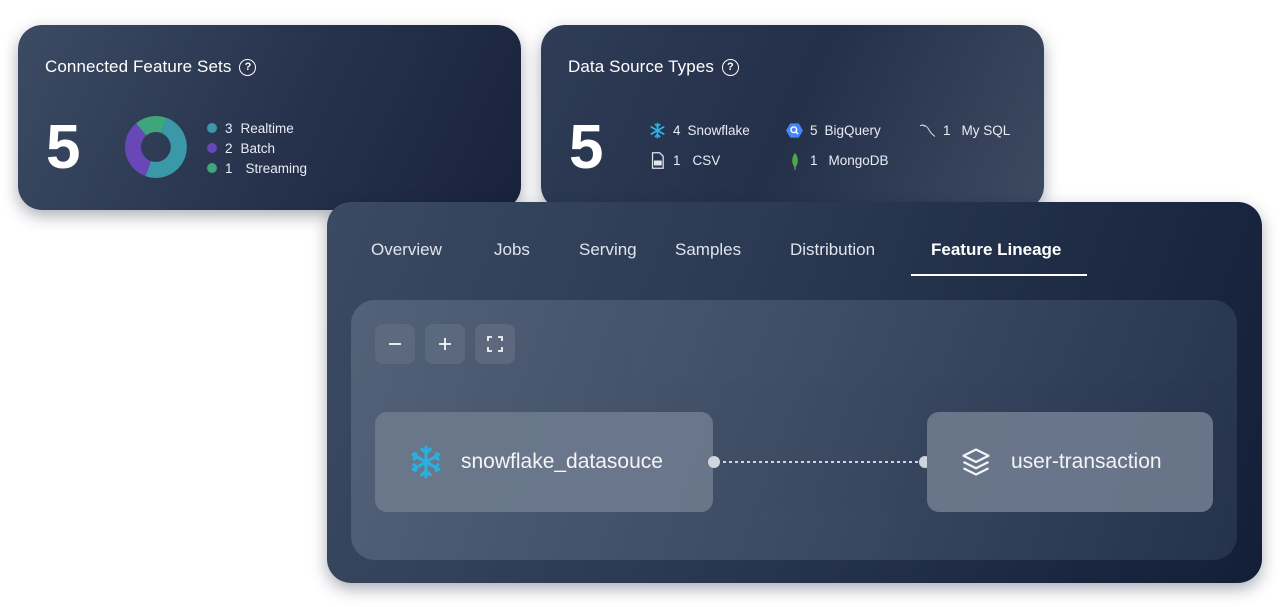  What do you see at coordinates (608, 250) in the screenshot?
I see `tab-serving: Serving` at bounding box center [608, 250].